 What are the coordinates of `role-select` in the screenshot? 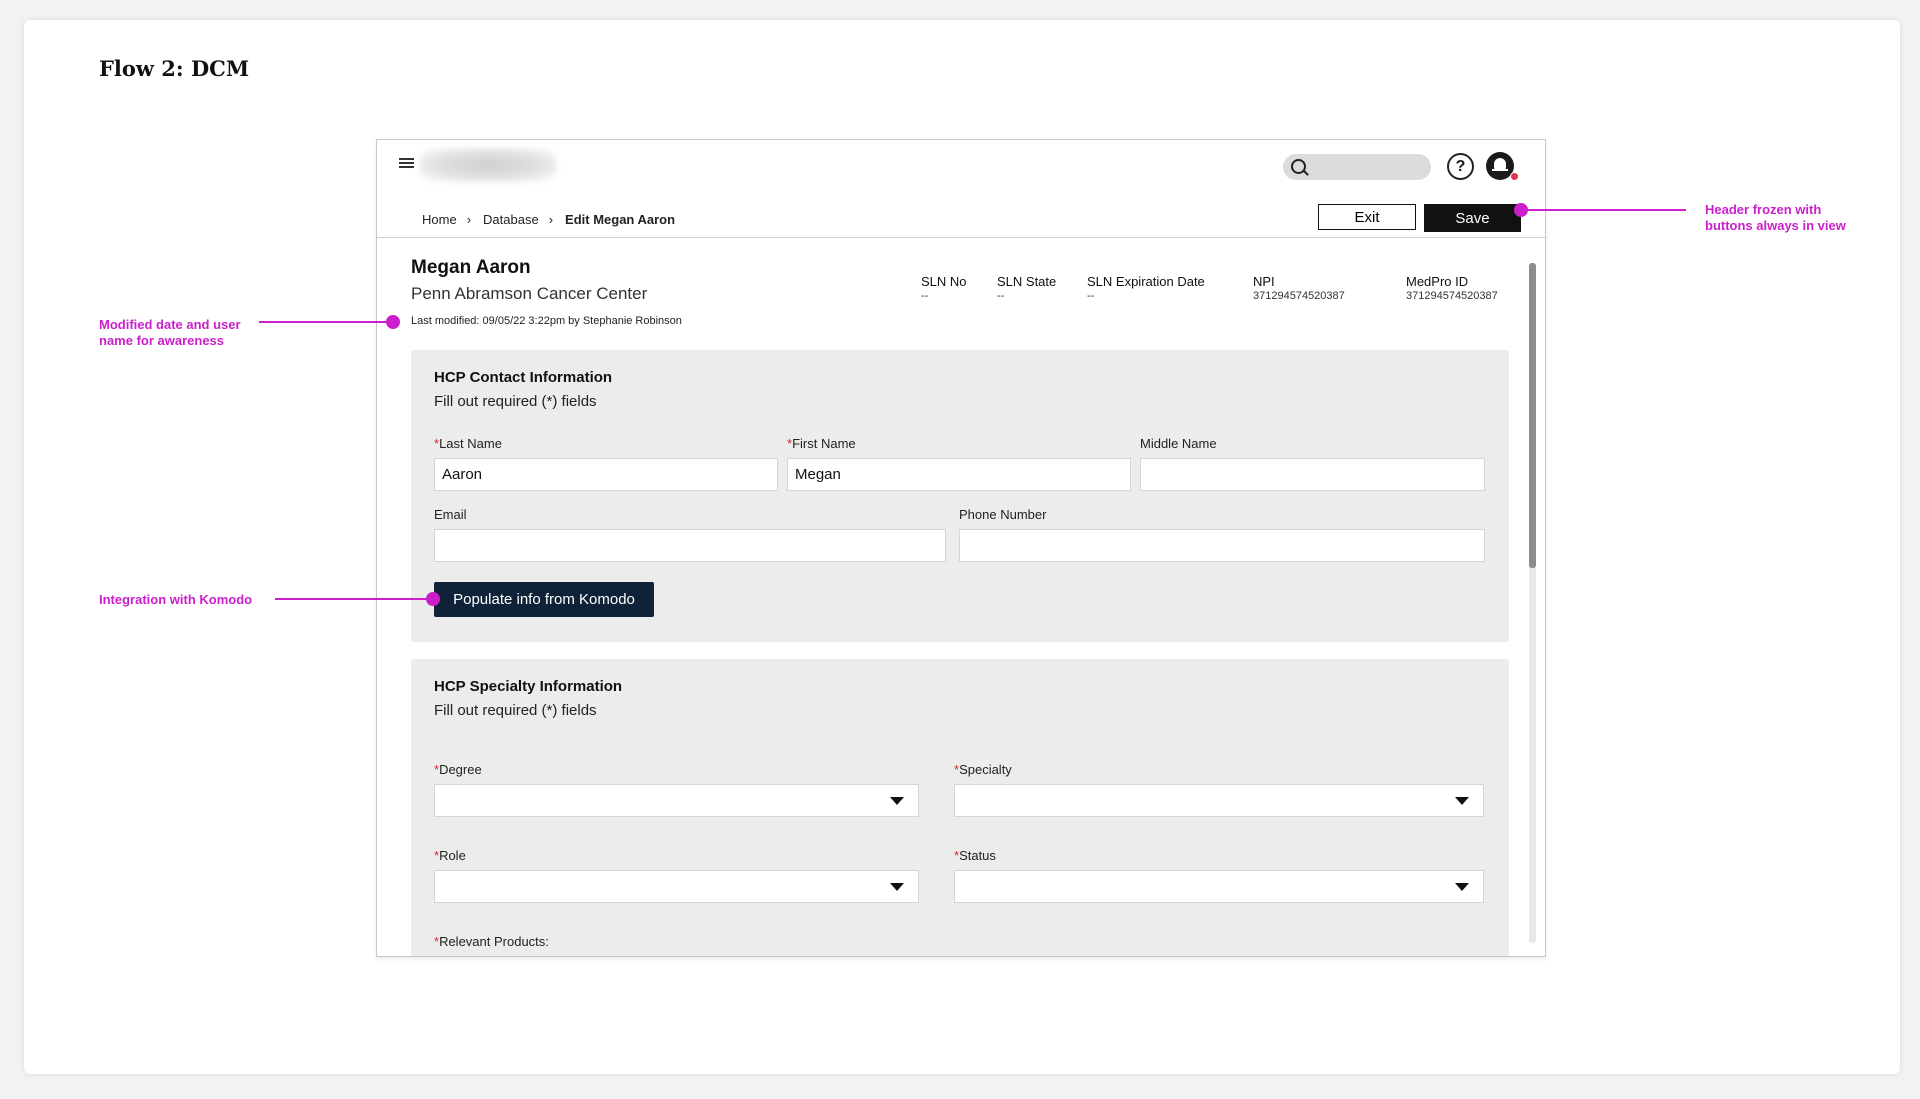 It's located at (676, 886).